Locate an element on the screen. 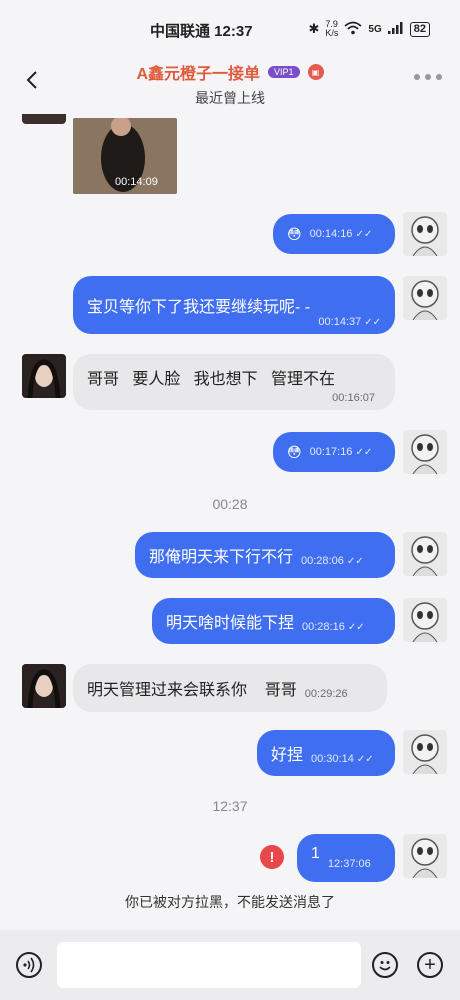 The height and width of the screenshot is (1000, 460). signal-icon is located at coordinates (395, 29).